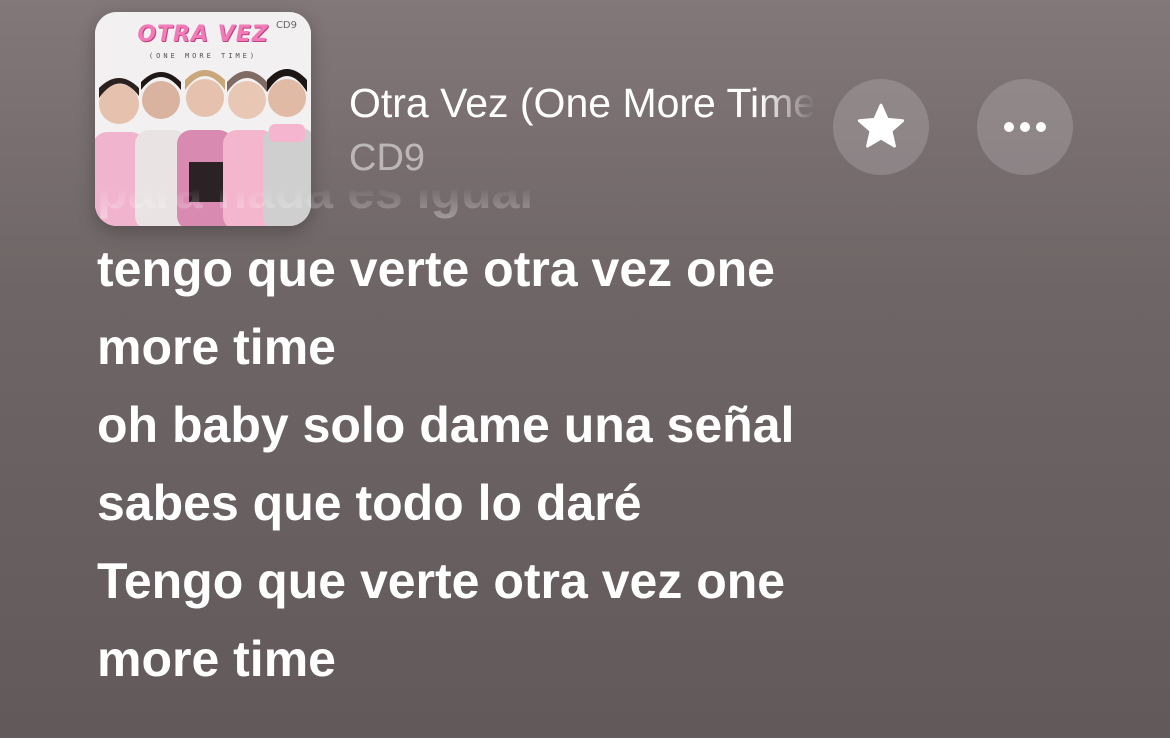 Image resolution: width=1170 pixels, height=738 pixels. Describe the element at coordinates (597, 425) in the screenshot. I see `lyric-line: oh baby solo dame una señal` at that location.